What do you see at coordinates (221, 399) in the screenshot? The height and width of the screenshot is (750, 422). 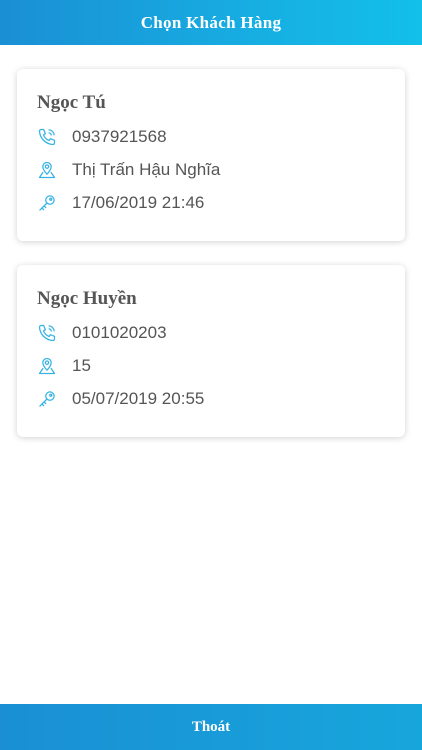 I see `customer-datetime-row: 05/07/2019 20:55` at bounding box center [221, 399].